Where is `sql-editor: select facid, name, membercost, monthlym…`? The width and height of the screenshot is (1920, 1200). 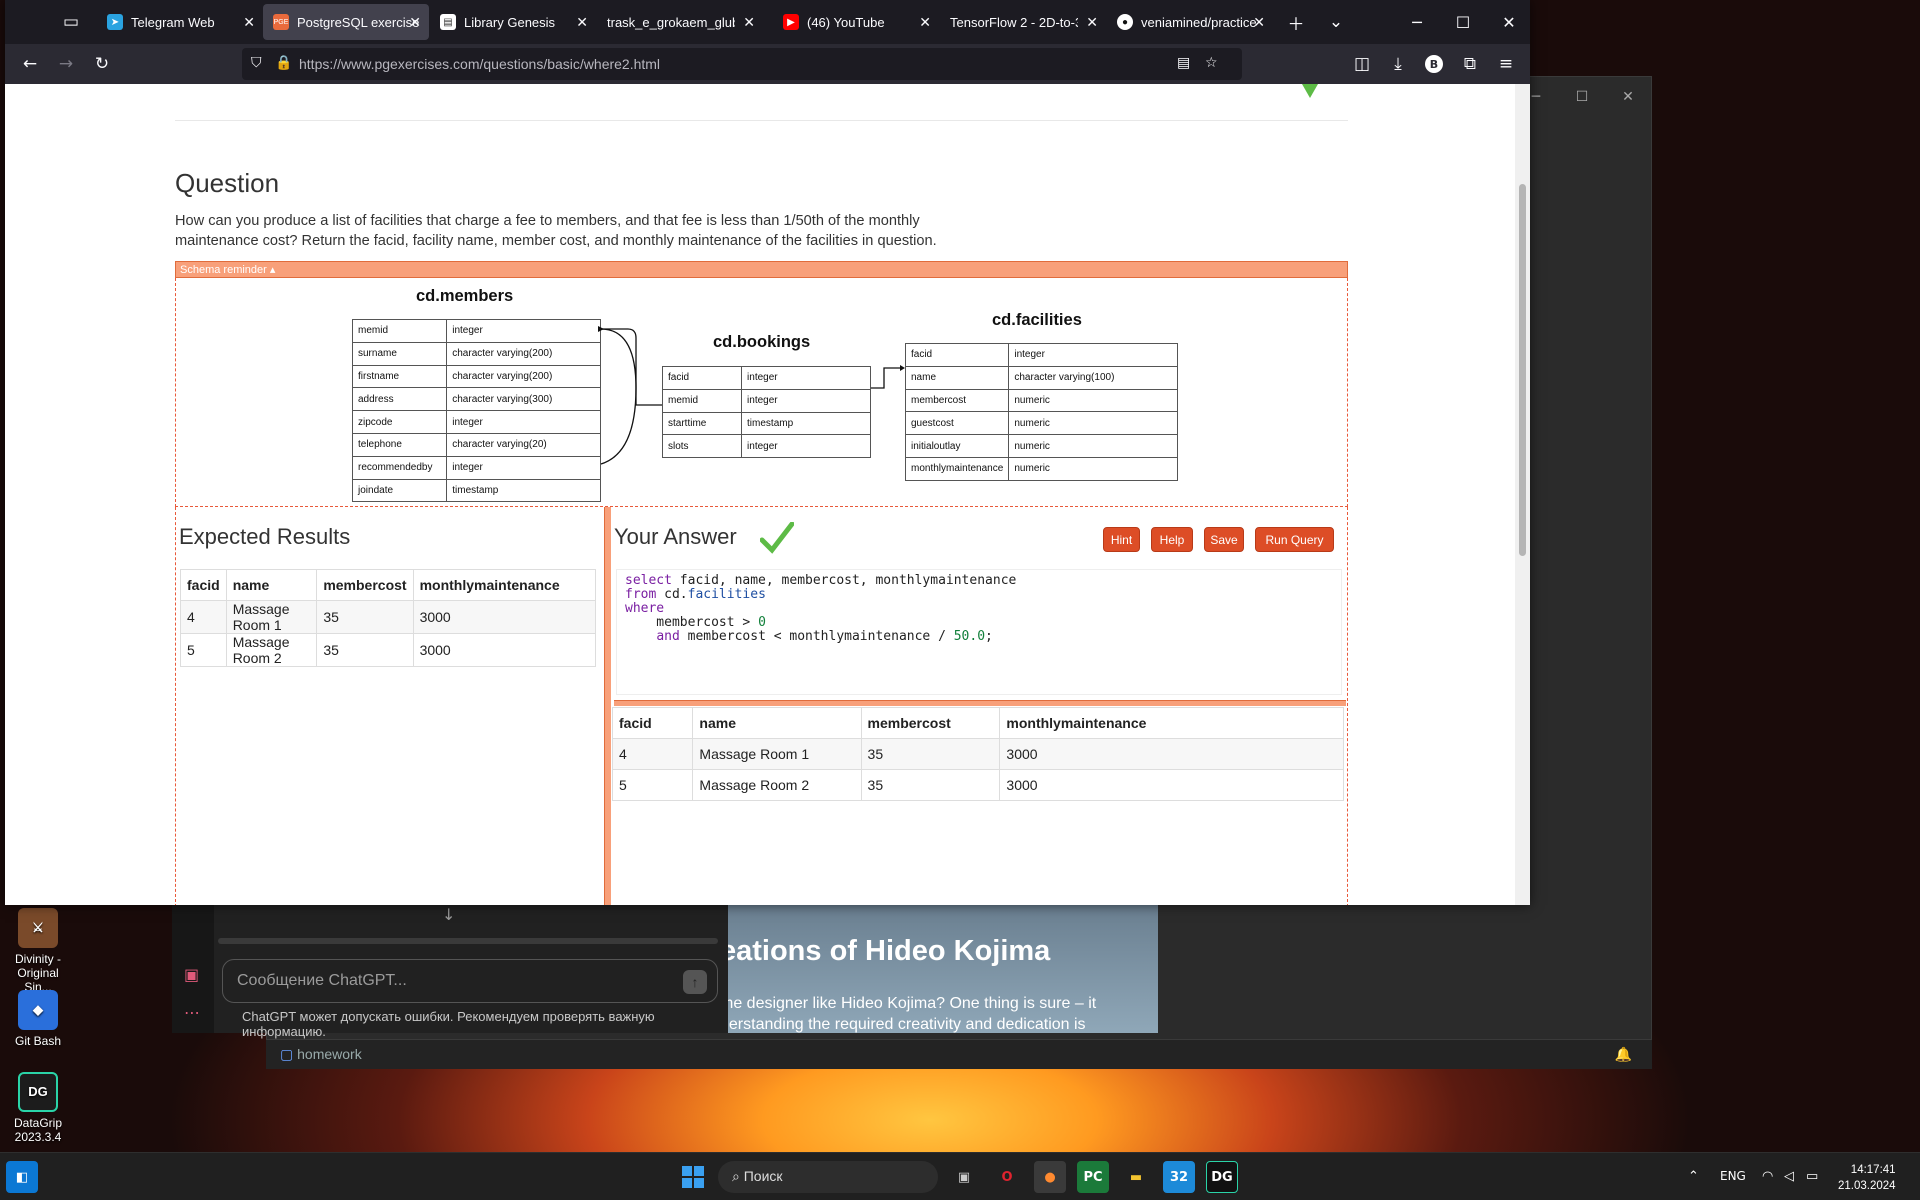 sql-editor: select facid, name, membercost, monthlym… is located at coordinates (979, 632).